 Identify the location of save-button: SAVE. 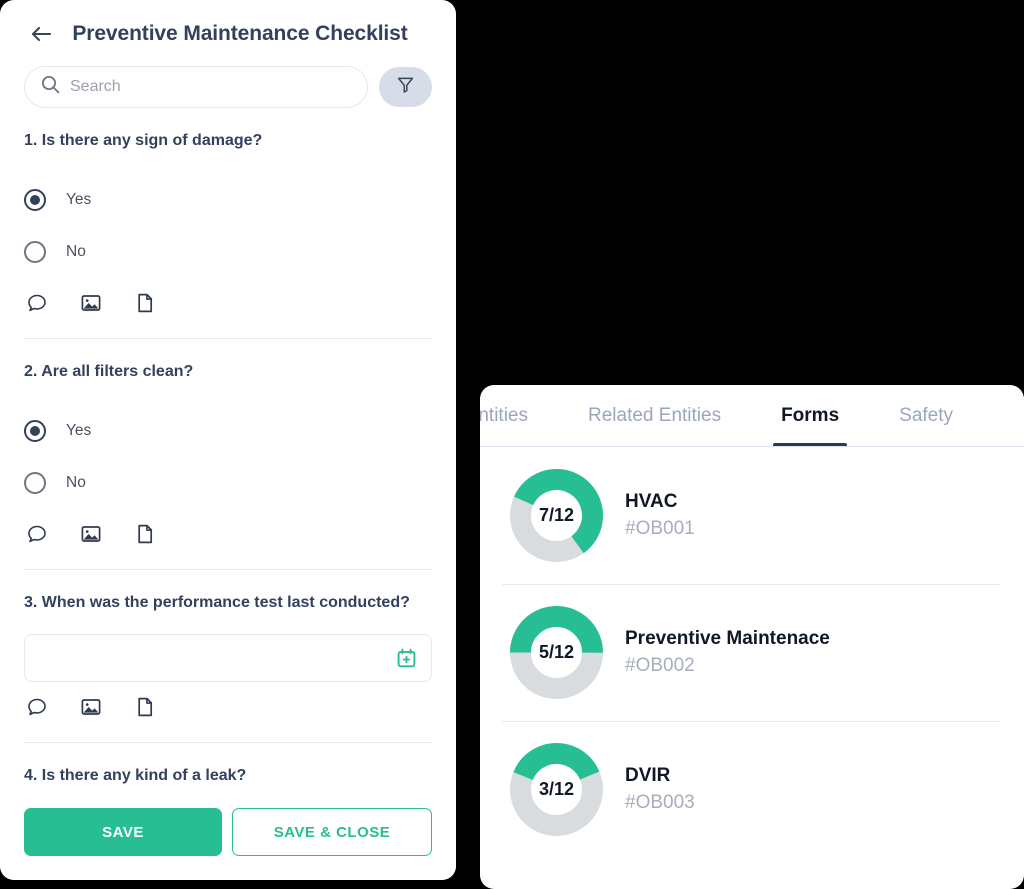
(123, 832).